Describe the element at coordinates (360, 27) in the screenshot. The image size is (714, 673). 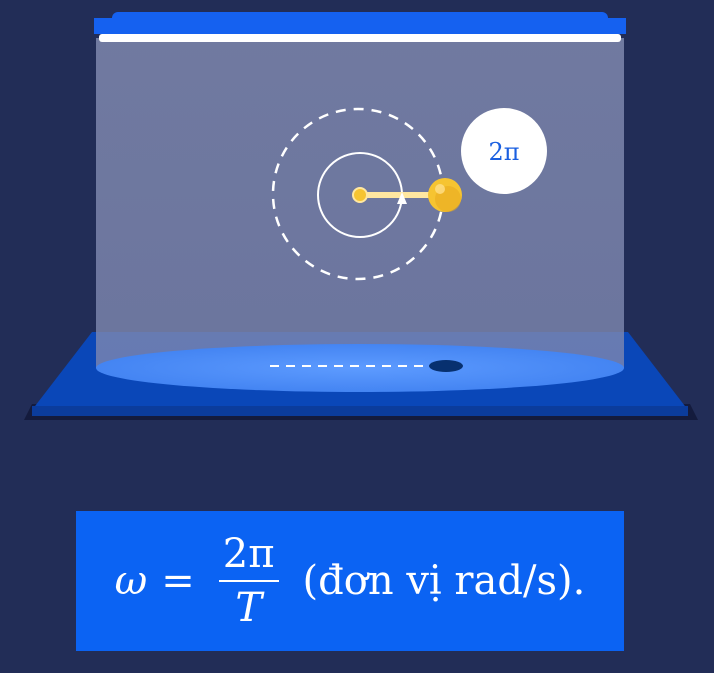
I see `lamp-bar` at that location.